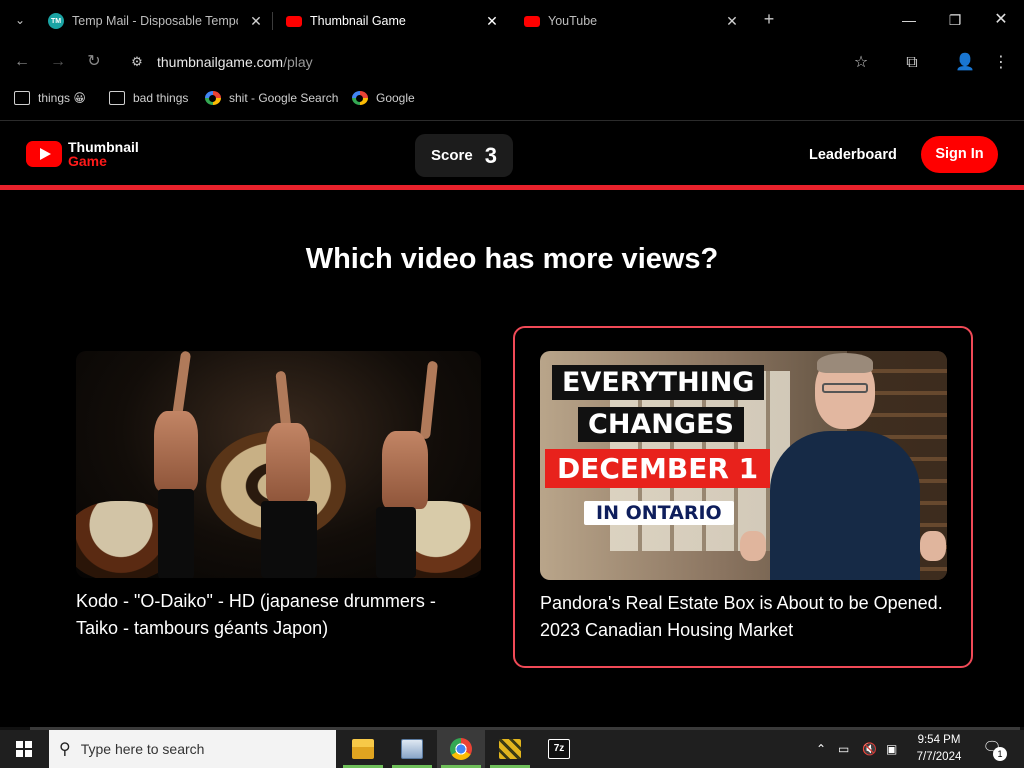 The width and height of the screenshot is (1024, 768). Describe the element at coordinates (512, 259) in the screenshot. I see `question-heading: Which video has more views?` at that location.